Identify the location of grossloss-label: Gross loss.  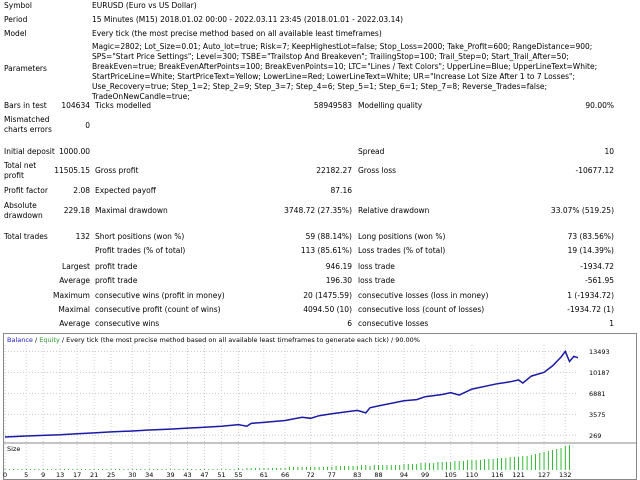
(377, 170).